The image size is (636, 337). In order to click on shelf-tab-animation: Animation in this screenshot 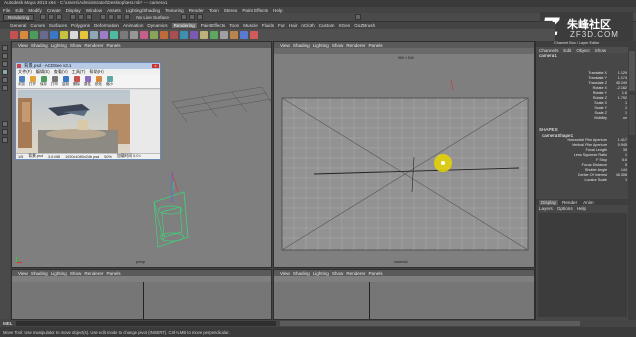, I will do `click(133, 25)`.